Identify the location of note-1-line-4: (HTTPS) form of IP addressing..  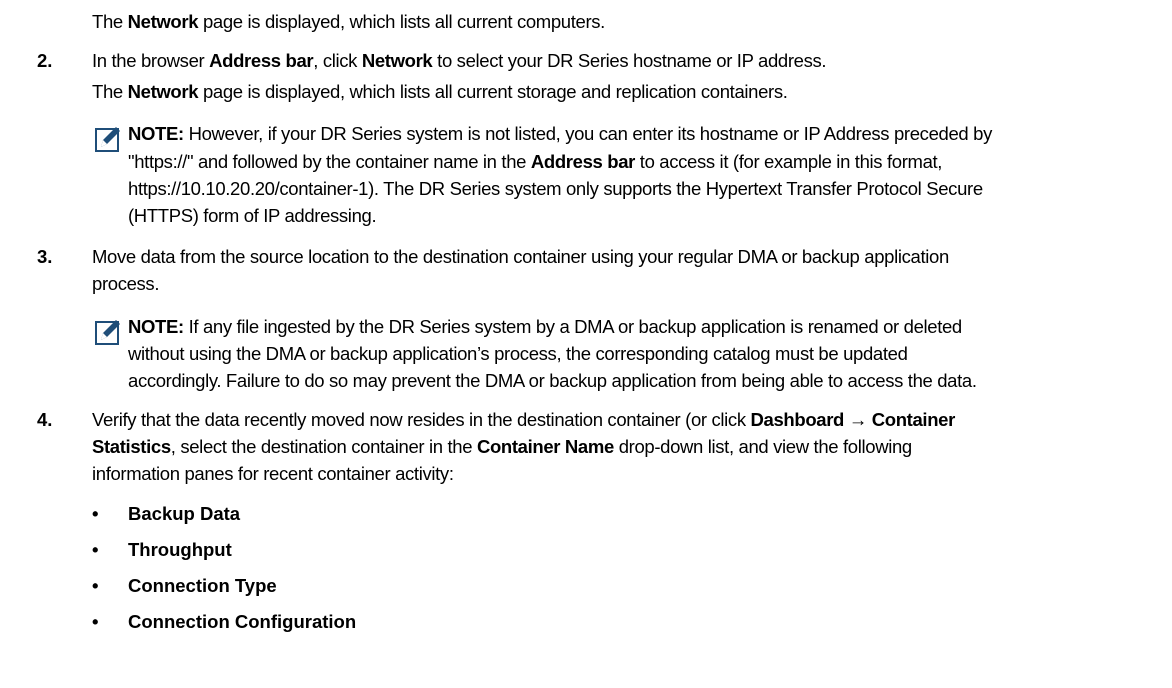
(252, 215).